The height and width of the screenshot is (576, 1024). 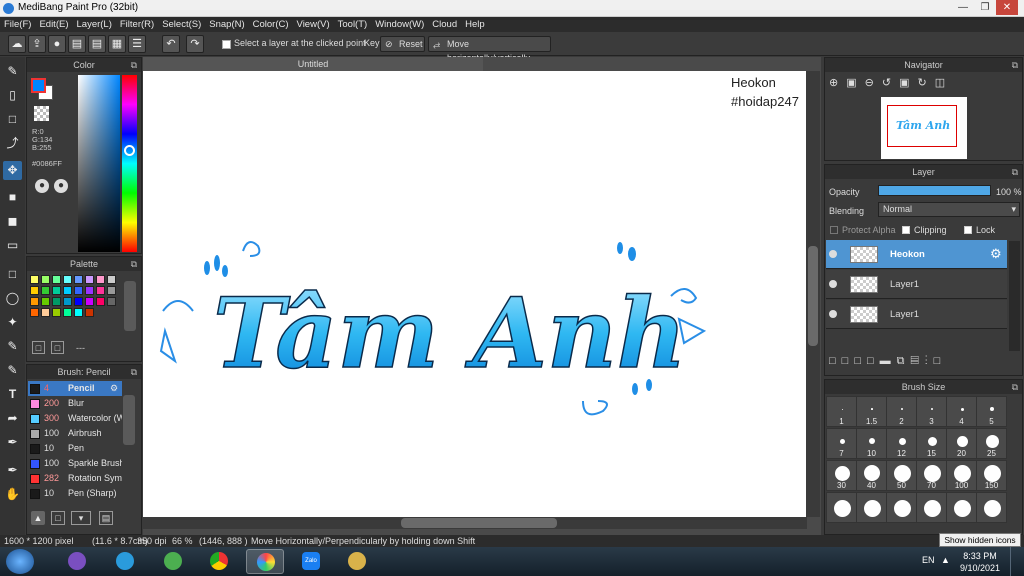 What do you see at coordinates (353, 24) in the screenshot?
I see `menu-tool: Tool(T)` at bounding box center [353, 24].